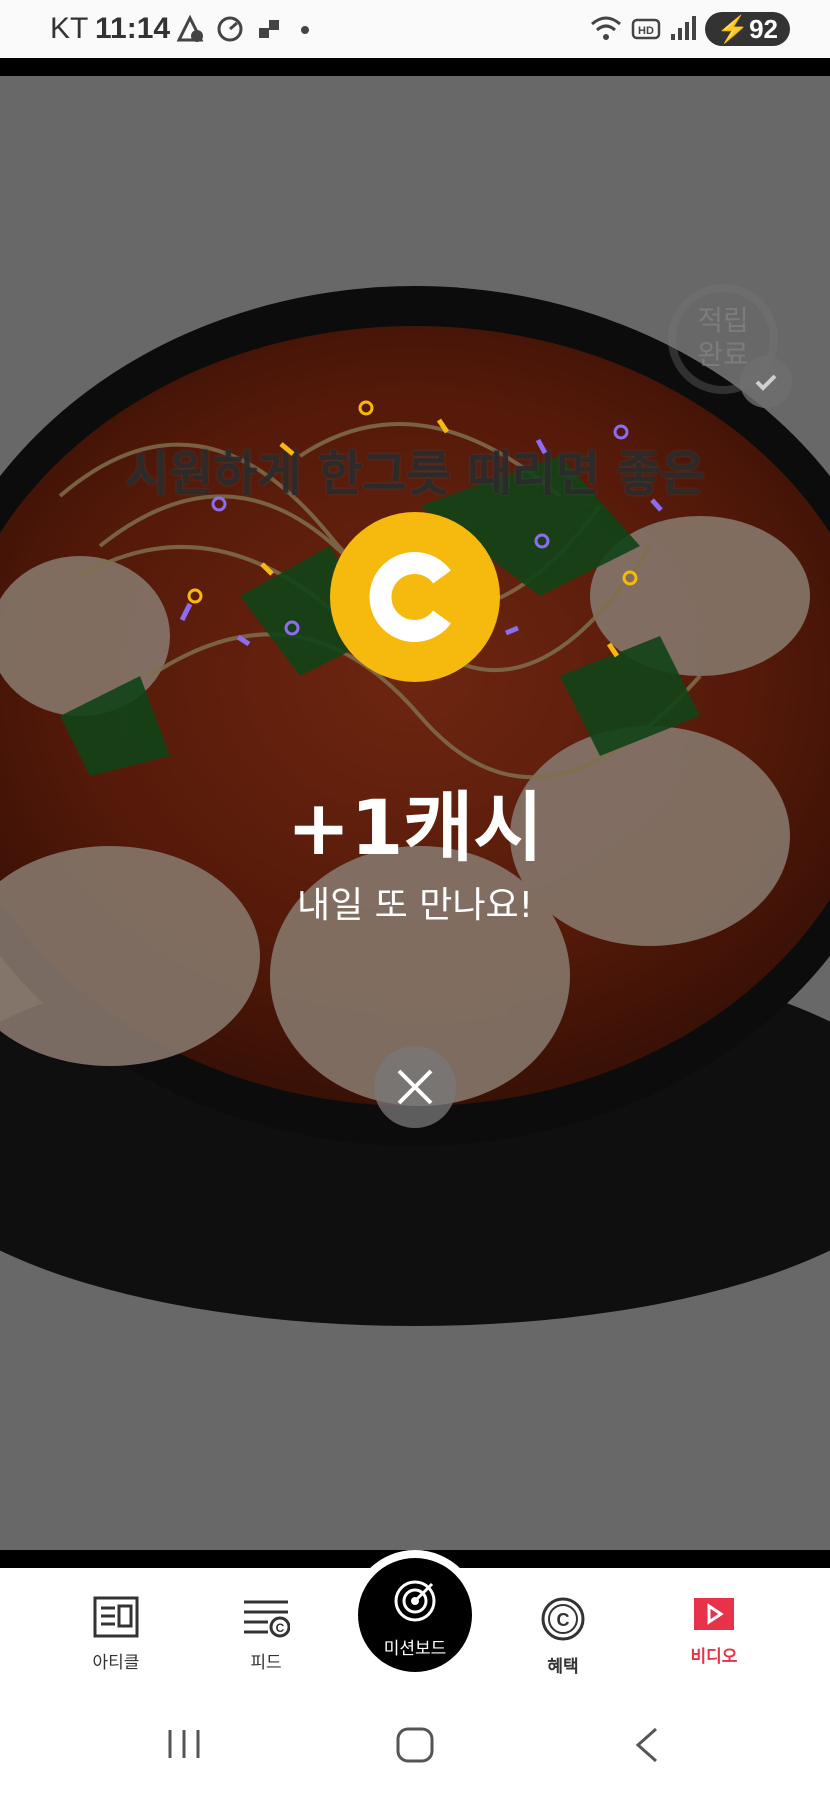 The height and width of the screenshot is (1798, 830). Describe the element at coordinates (723, 337) in the screenshot. I see `stamp-label: 적립 완료` at that location.